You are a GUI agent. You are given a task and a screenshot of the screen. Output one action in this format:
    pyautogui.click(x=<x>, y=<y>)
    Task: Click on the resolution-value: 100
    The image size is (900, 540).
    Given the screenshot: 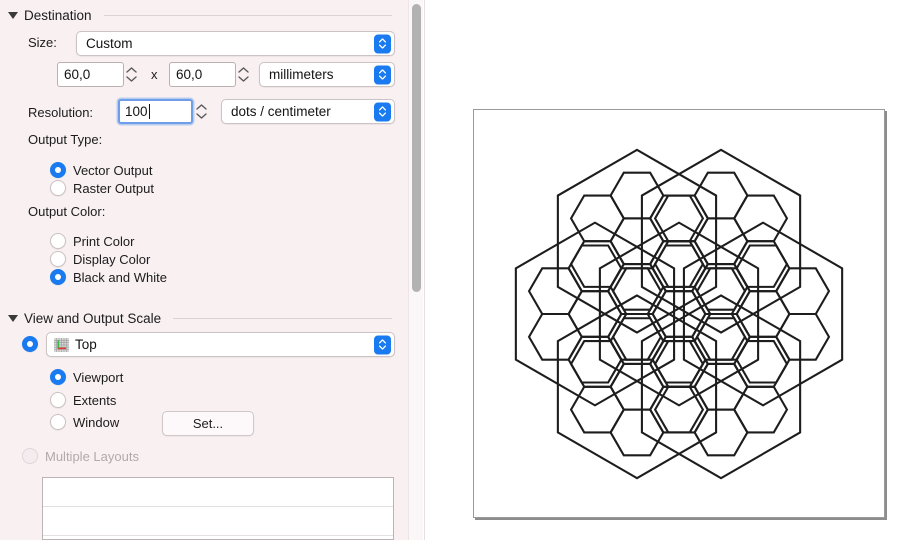 What is the action you would take?
    pyautogui.click(x=136, y=111)
    